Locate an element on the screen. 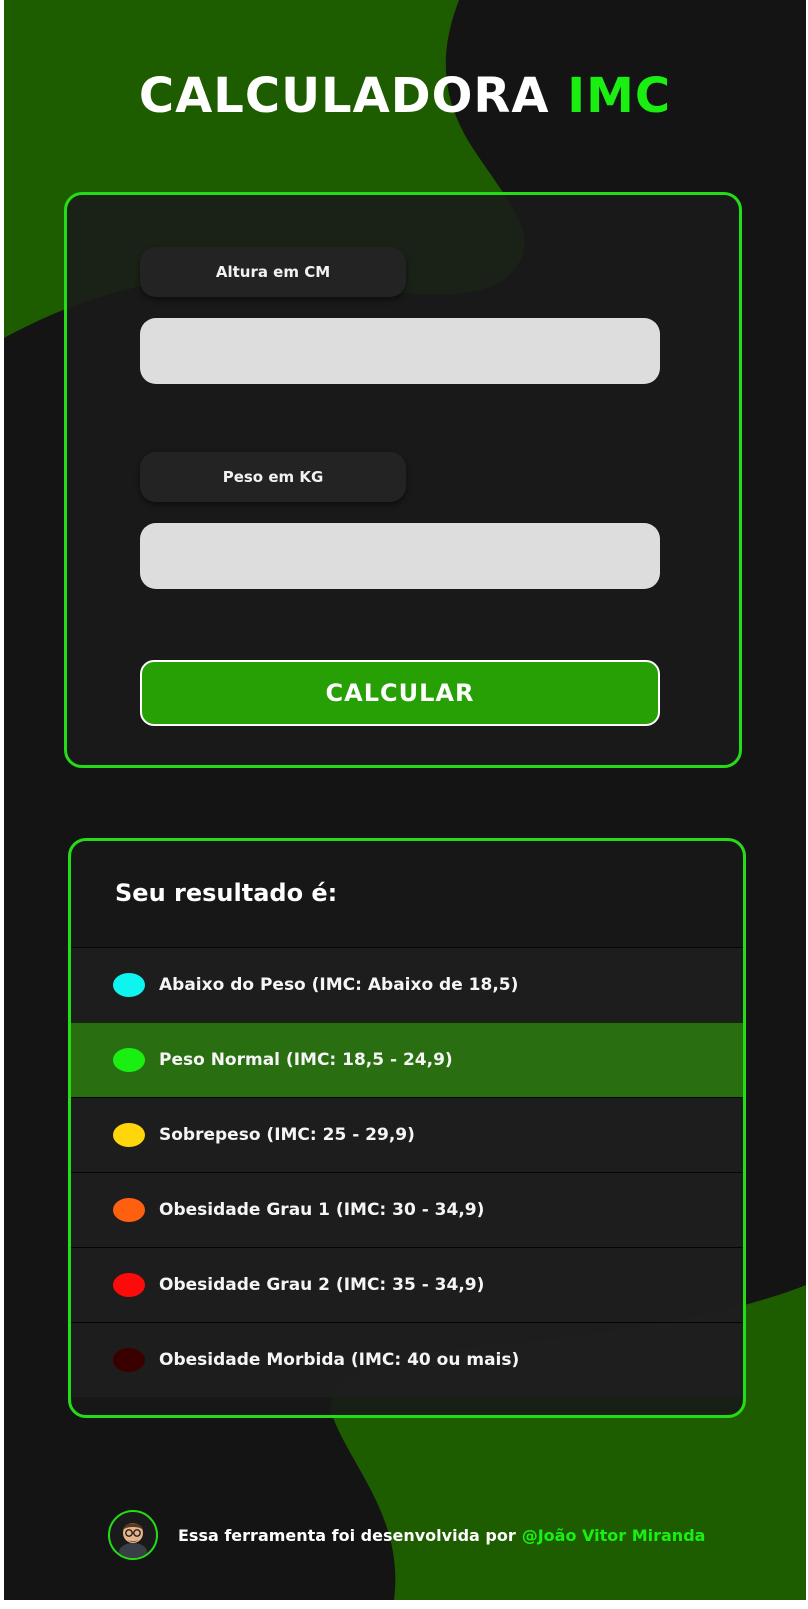 Image resolution: width=808 pixels, height=1609 pixels. imc-category-row: Sobrepeso (IMC: 25 - 29,9) is located at coordinates (407, 1134).